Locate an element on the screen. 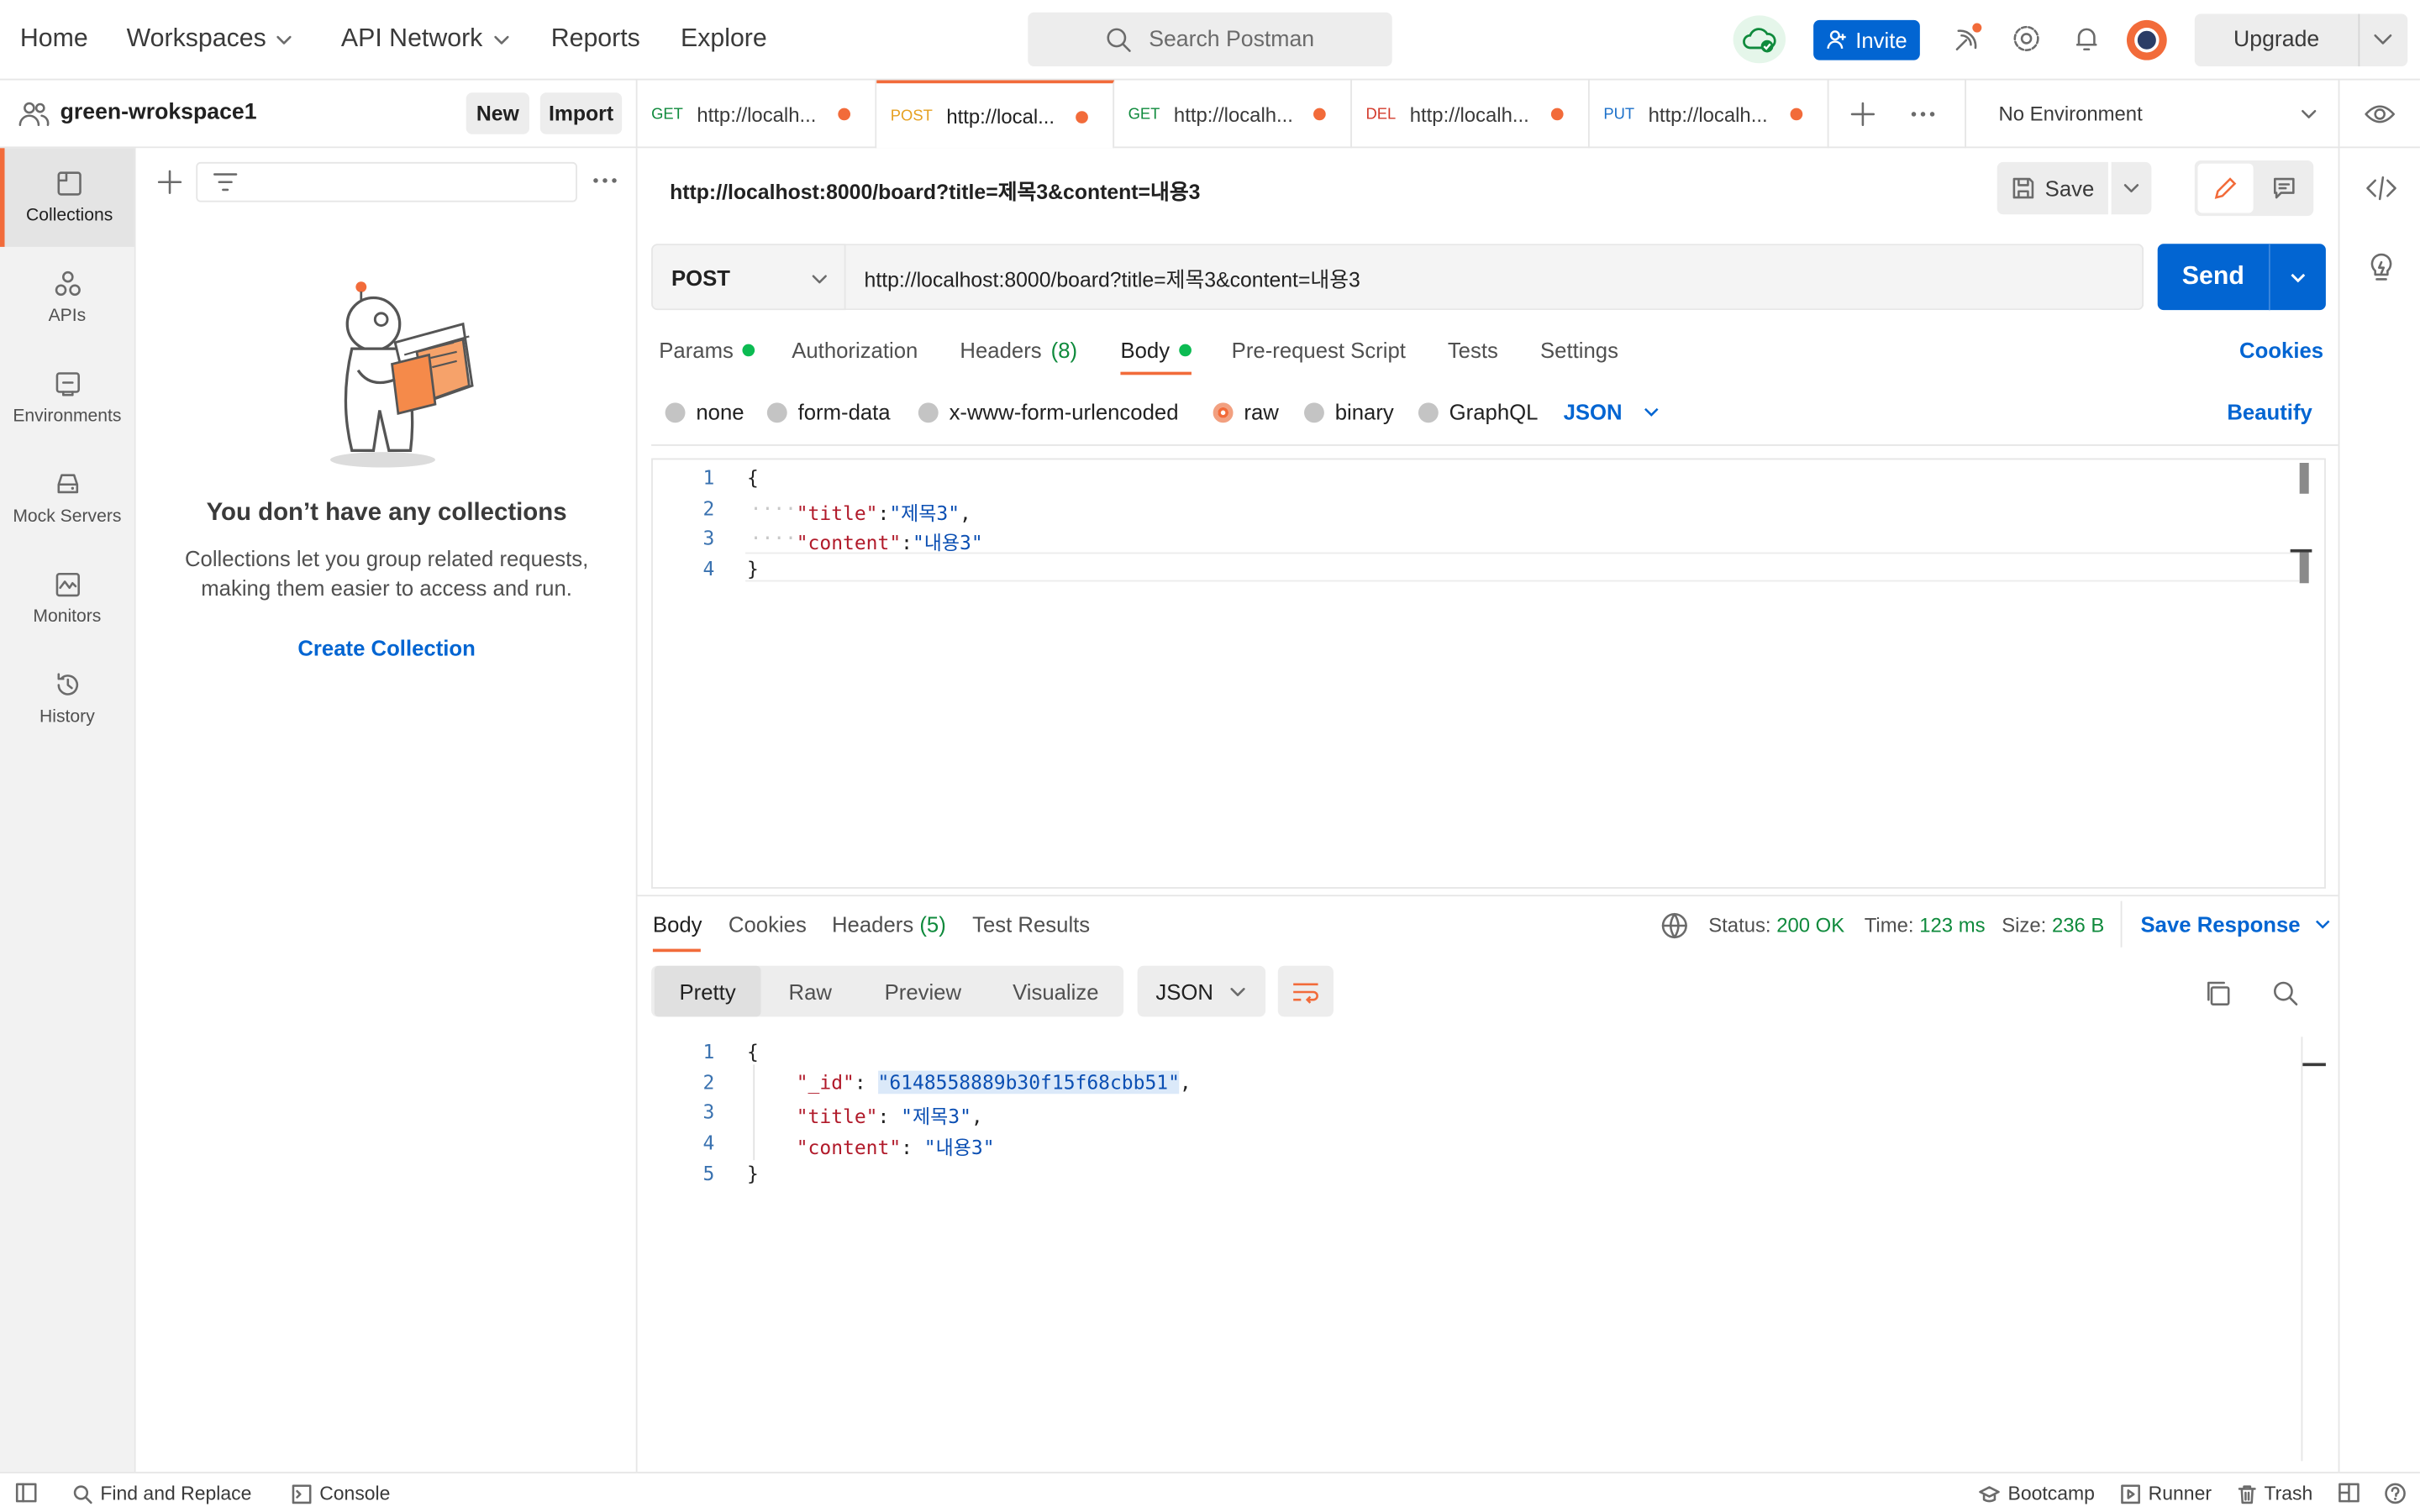 The height and width of the screenshot is (1512, 2420). satellite-icon is located at coordinates (1968, 38).